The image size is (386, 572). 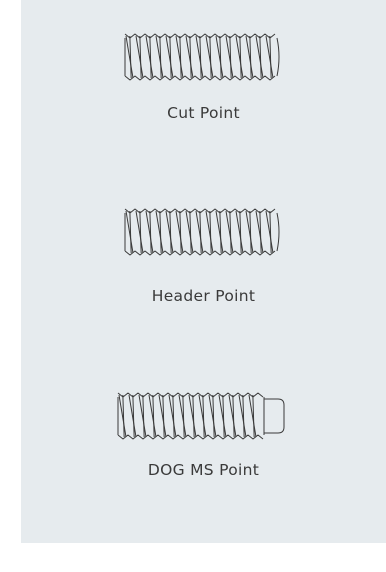 I want to click on dog-ms-point-screw-drawing, so click(x=201, y=416).